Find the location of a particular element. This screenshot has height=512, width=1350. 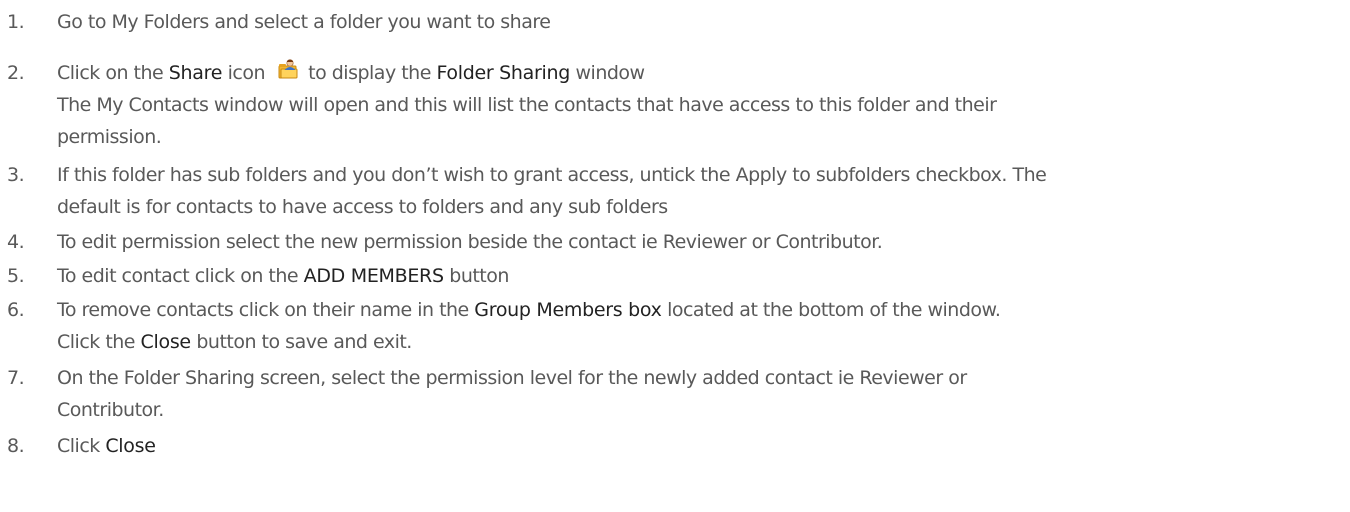

share-folder-icon is located at coordinates (288, 69).